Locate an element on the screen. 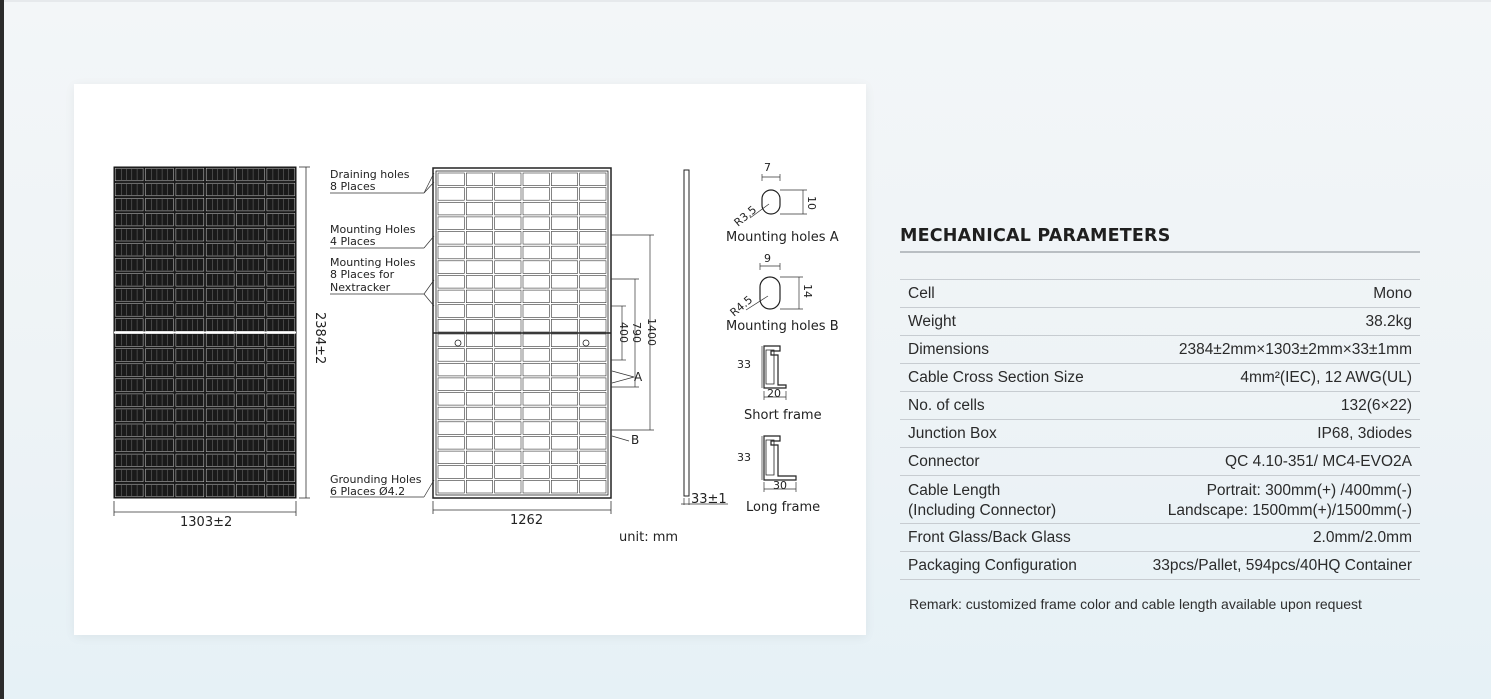 The image size is (1491, 699). param-row: Junction Box IP68, 3diodes is located at coordinates (1160, 434).